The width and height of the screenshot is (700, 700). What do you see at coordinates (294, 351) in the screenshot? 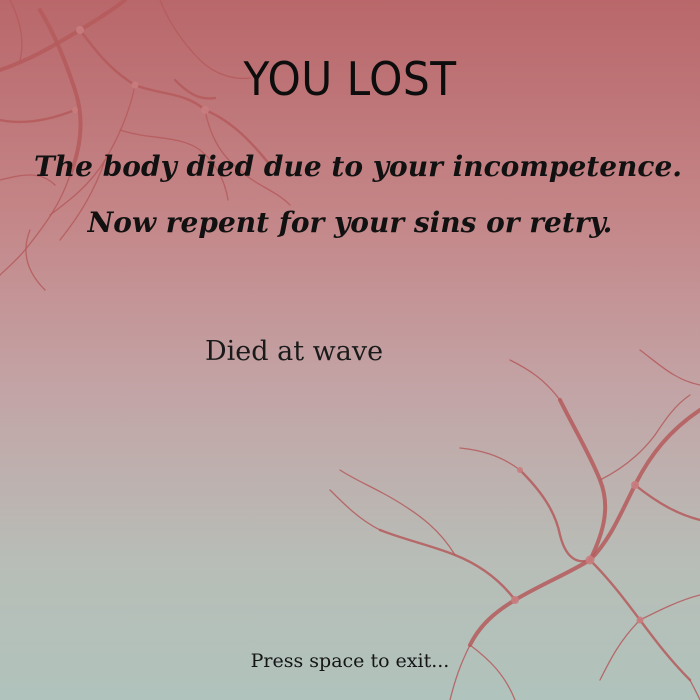
I see `died-at-wave-label: Died at wave` at bounding box center [294, 351].